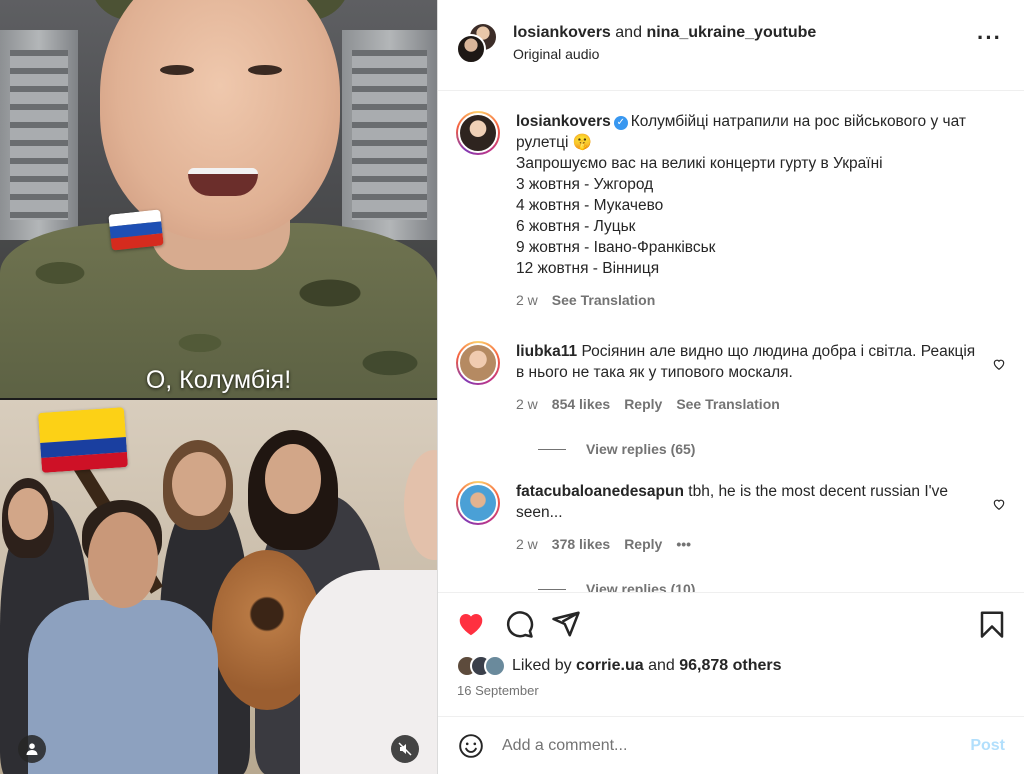 The height and width of the screenshot is (774, 1024). Describe the element at coordinates (471, 746) in the screenshot. I see `emoji-icon` at that location.